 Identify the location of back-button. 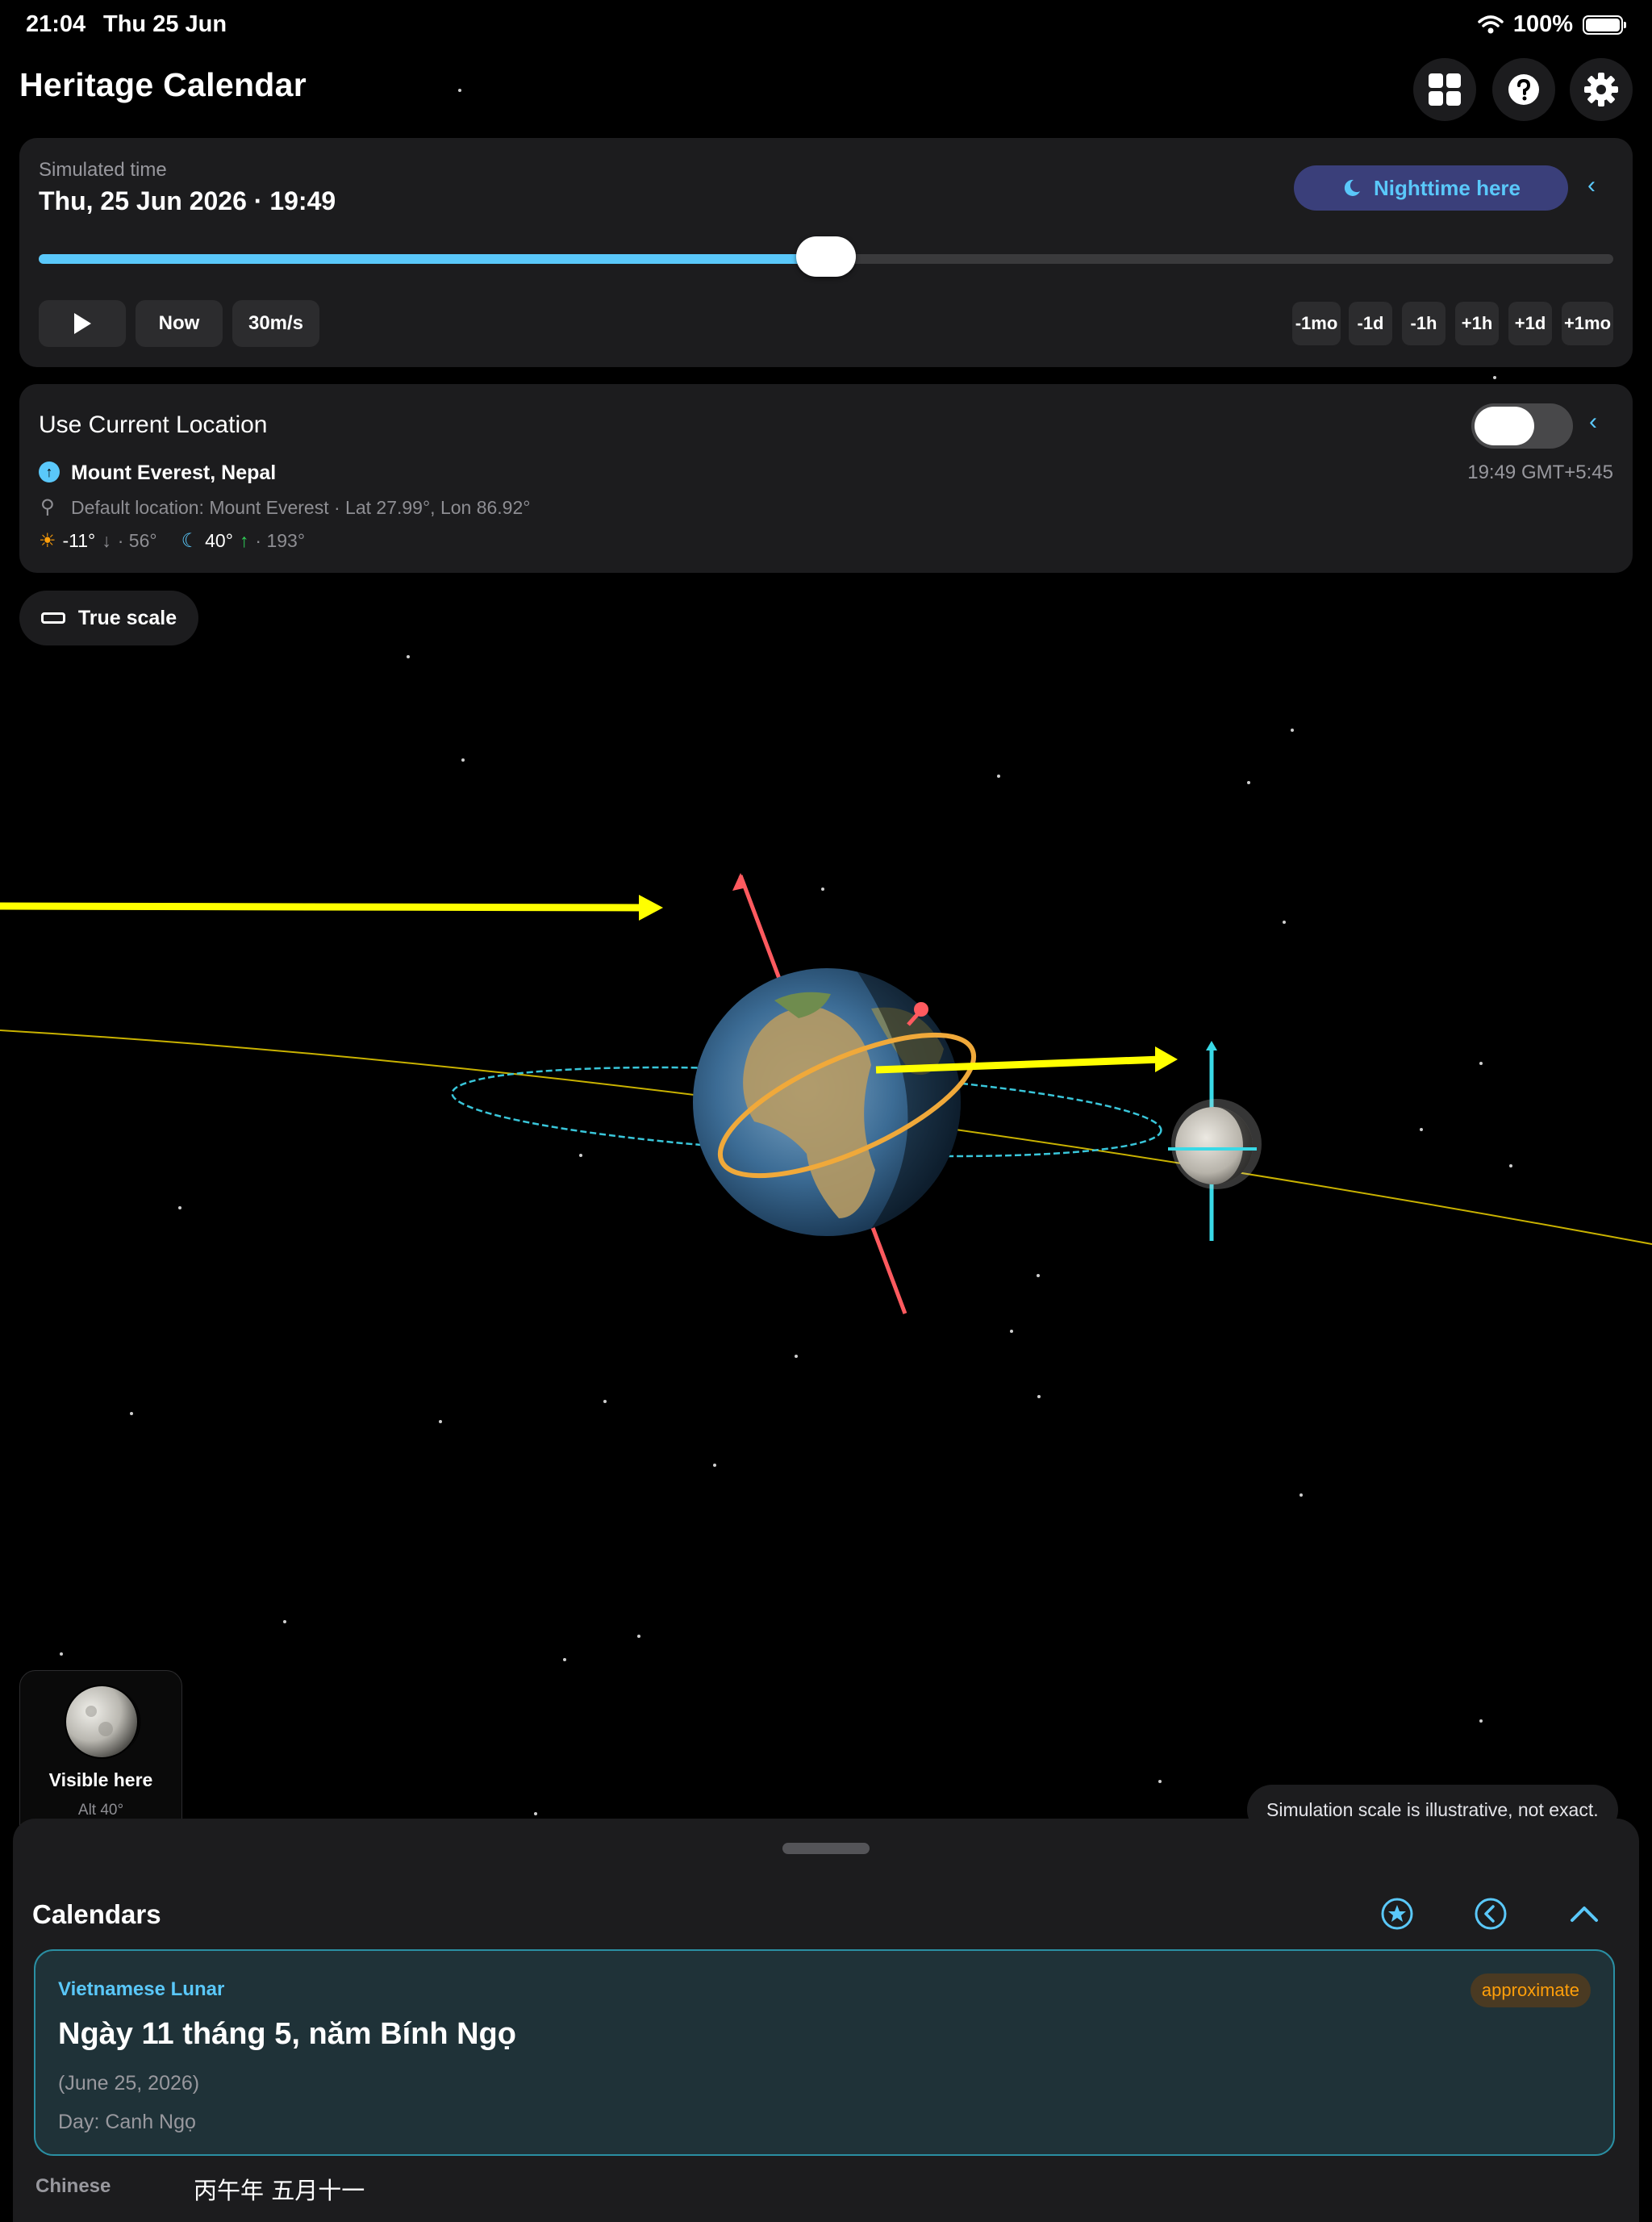
(1490, 1914).